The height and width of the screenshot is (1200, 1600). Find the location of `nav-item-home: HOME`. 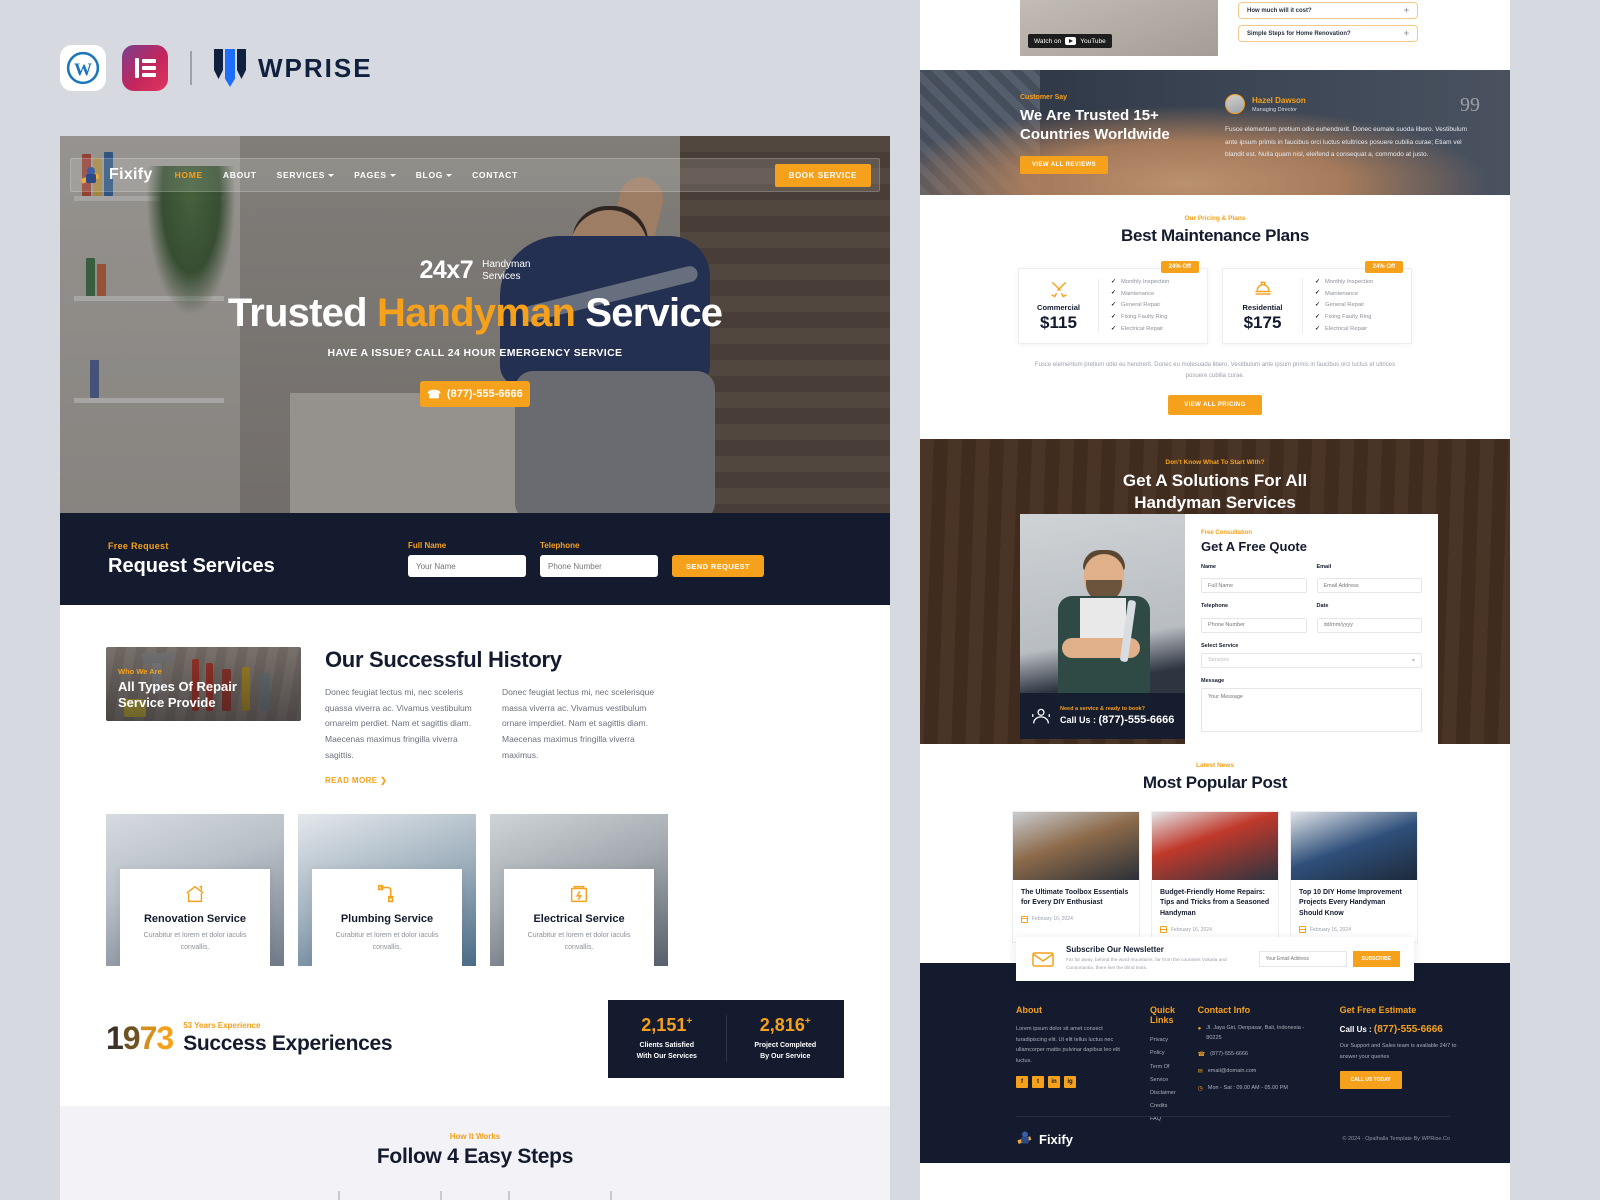

nav-item-home: HOME is located at coordinates (189, 175).